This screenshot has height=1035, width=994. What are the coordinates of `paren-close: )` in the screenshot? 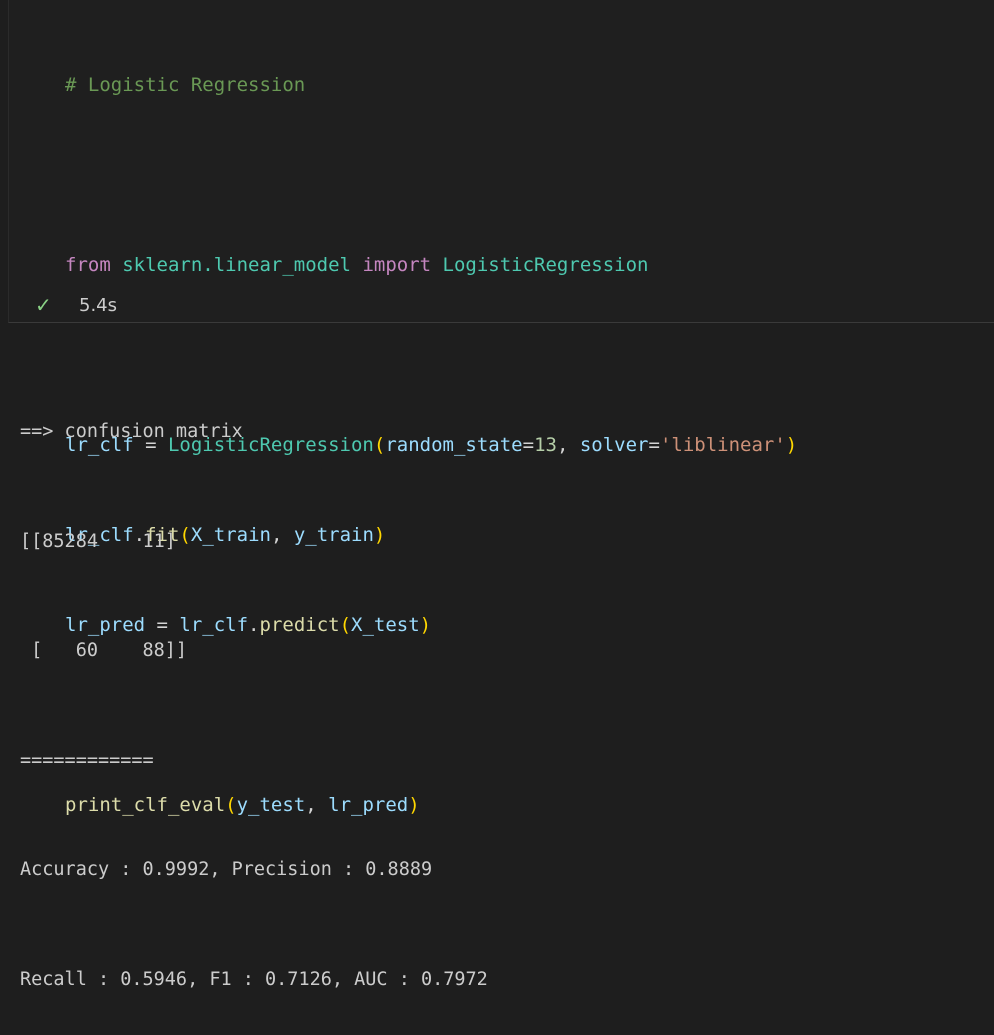 It's located at (791, 445).